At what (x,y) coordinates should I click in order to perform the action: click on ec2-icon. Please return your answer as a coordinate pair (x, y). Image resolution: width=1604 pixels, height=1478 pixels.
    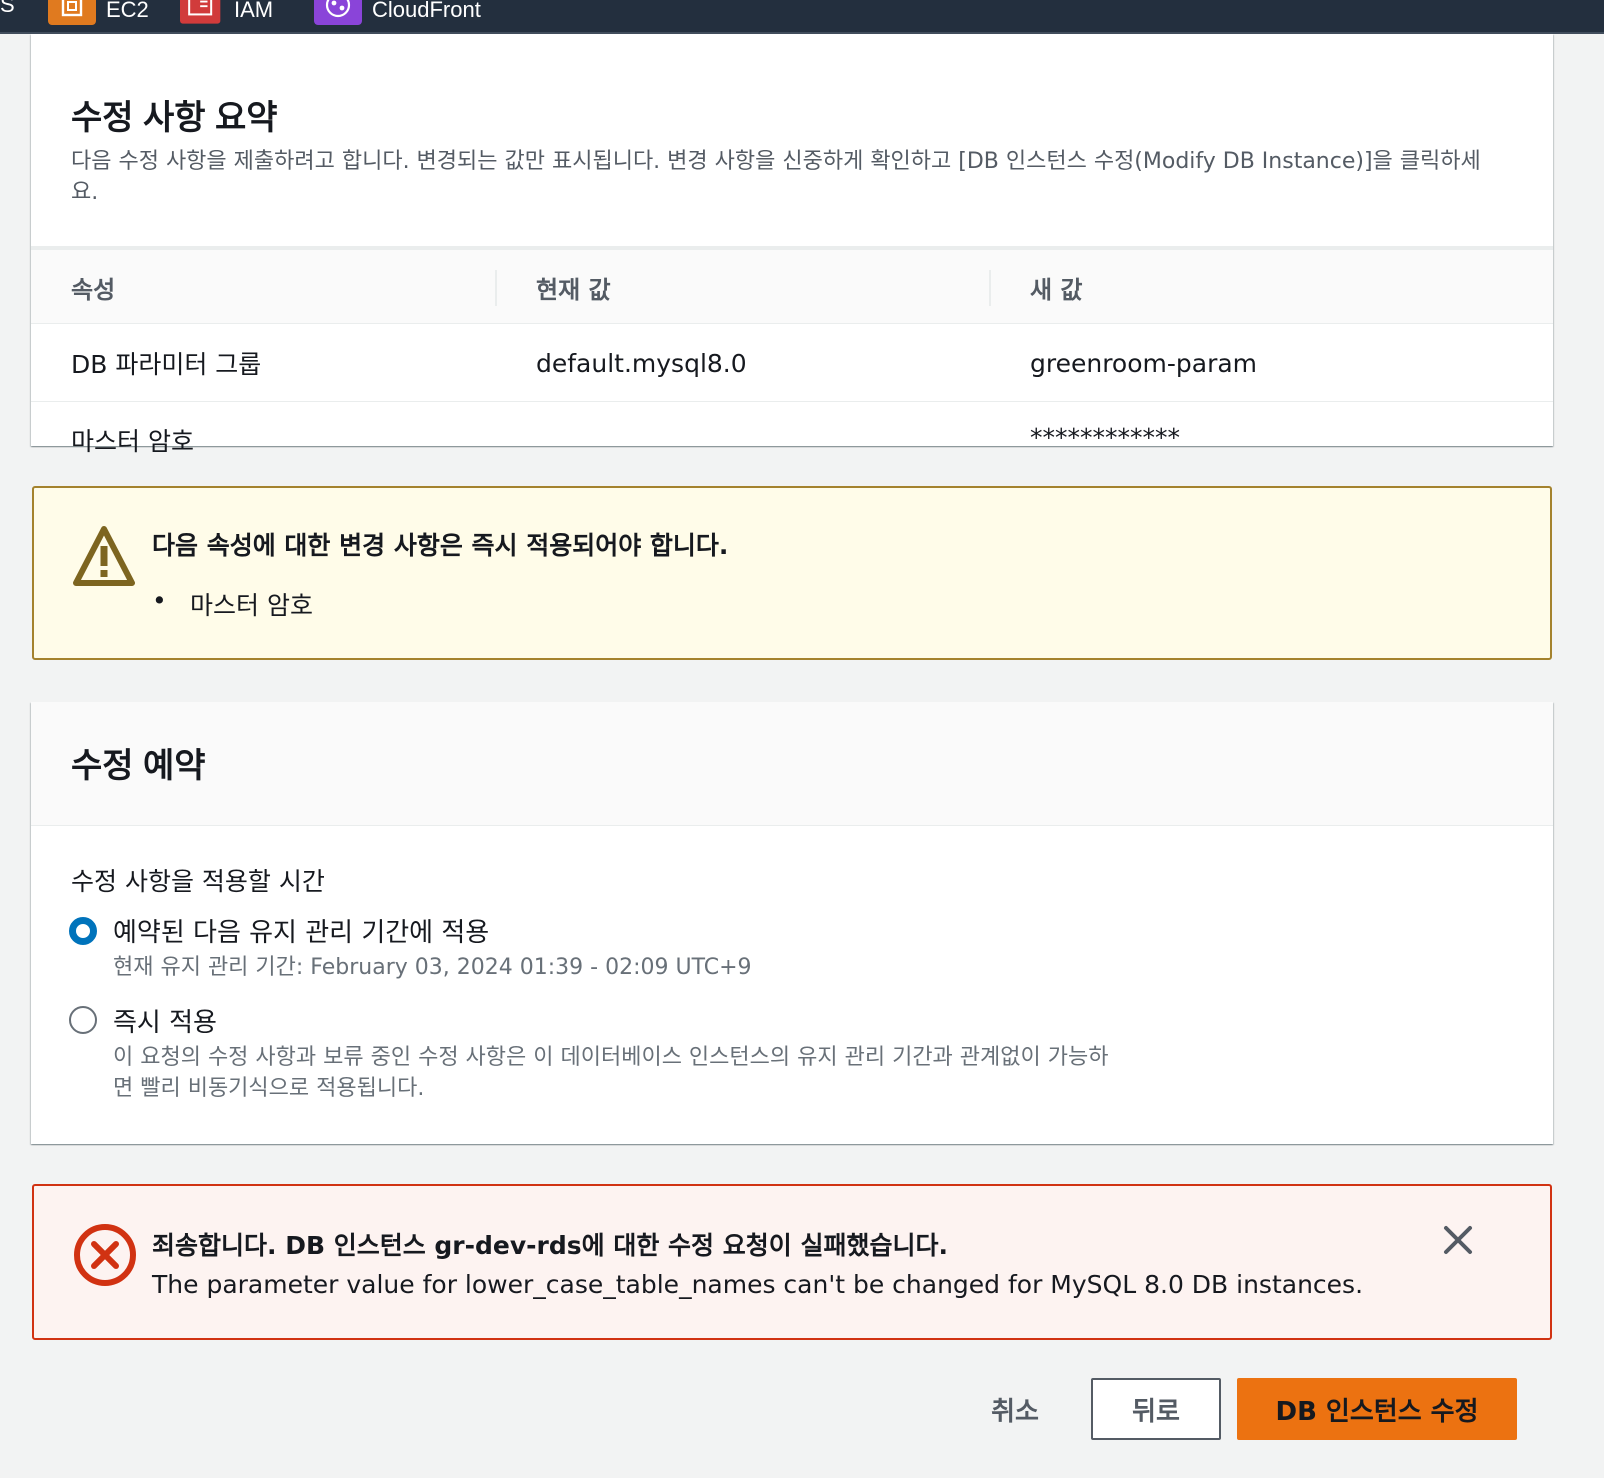
    Looking at the image, I should click on (72, 12).